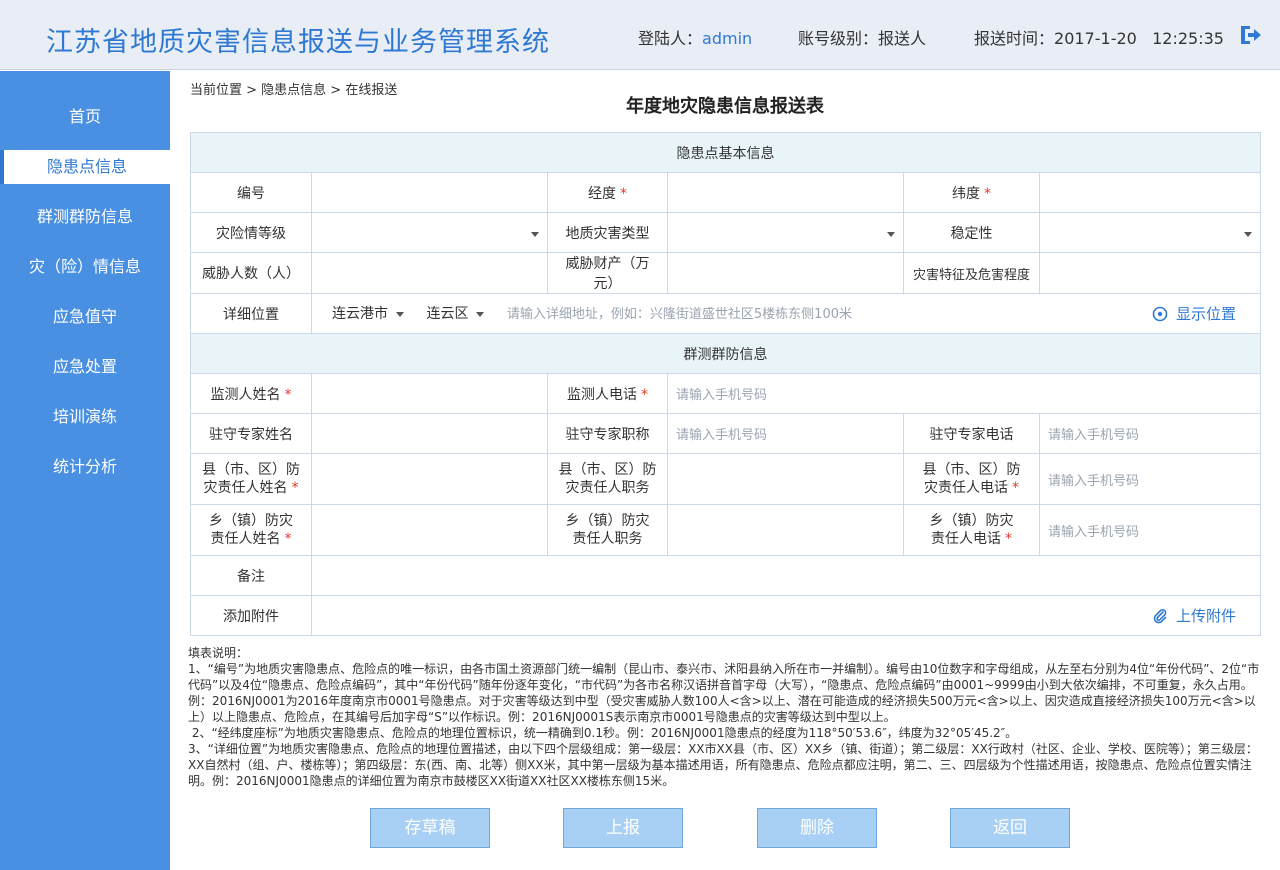 The image size is (1280, 870). I want to click on delete-button: 删除, so click(817, 828).